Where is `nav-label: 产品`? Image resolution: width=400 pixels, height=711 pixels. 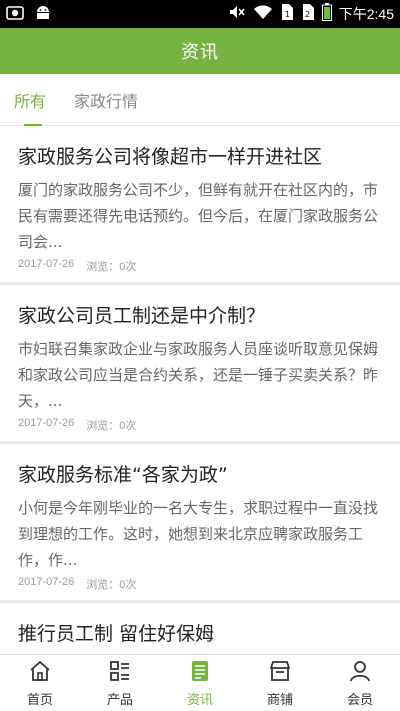
nav-label: 产品 is located at coordinates (119, 700).